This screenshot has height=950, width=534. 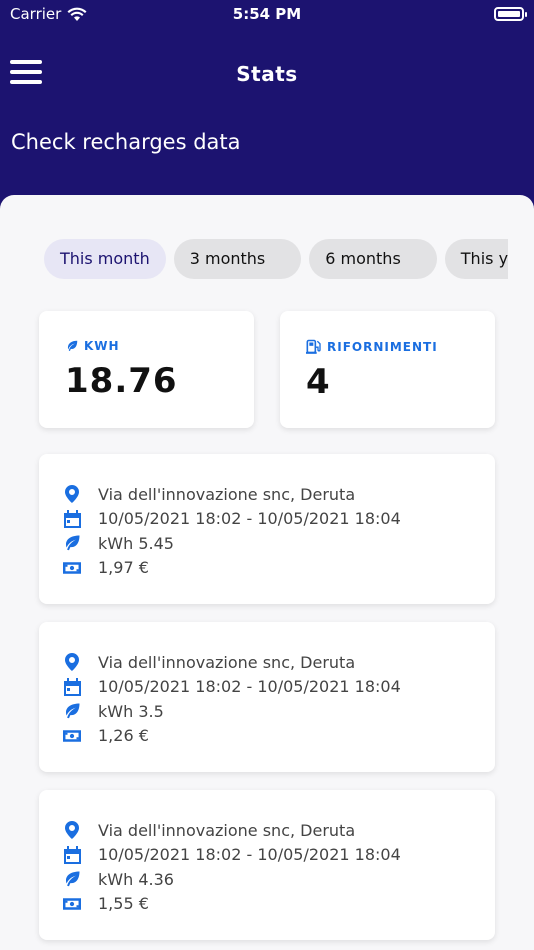 What do you see at coordinates (318, 382) in the screenshot?
I see `refuels-stat-value: 4` at bounding box center [318, 382].